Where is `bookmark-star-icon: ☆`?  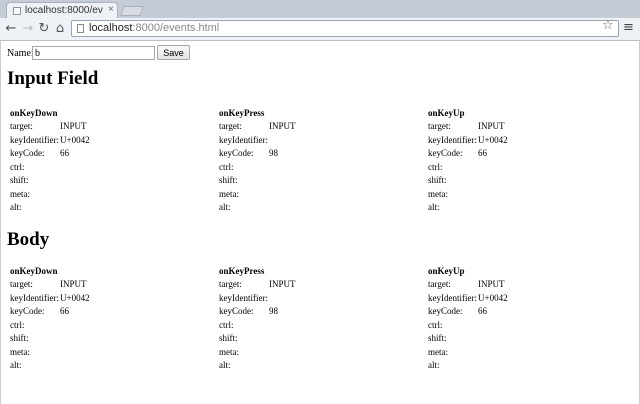 bookmark-star-icon: ☆ is located at coordinates (608, 25).